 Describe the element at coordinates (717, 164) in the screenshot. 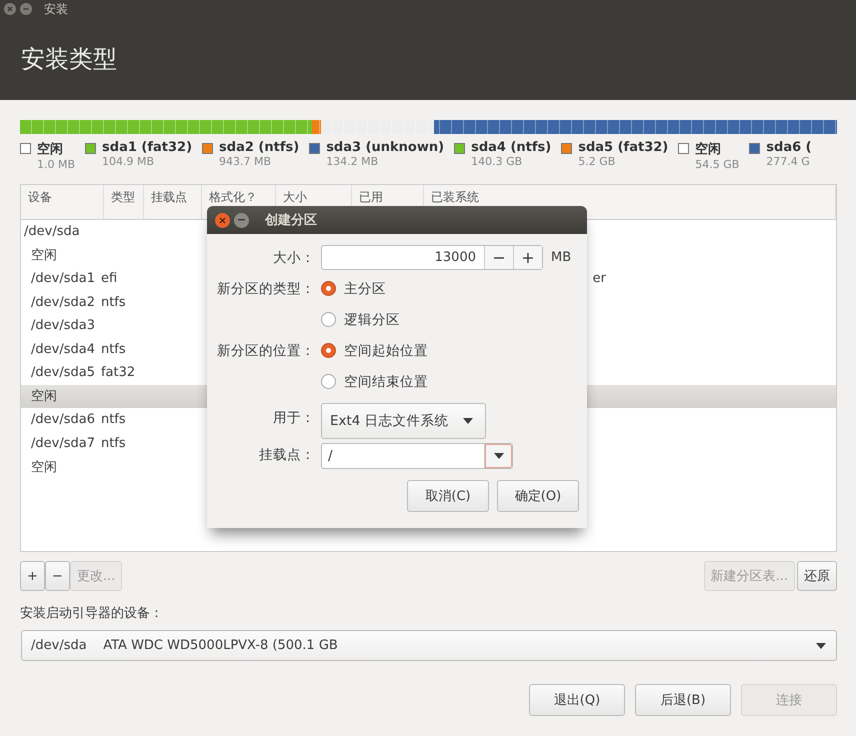

I see `partition-size: 54.5 GB` at that location.